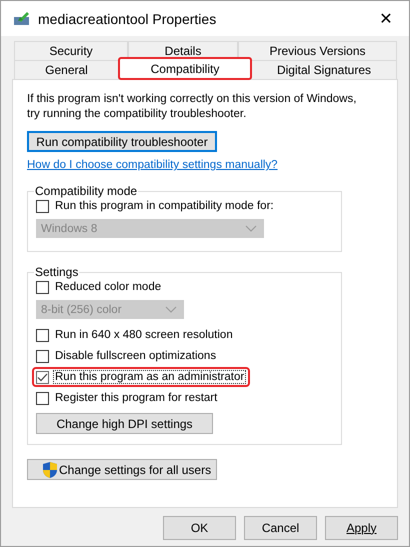 The height and width of the screenshot is (547, 410). What do you see at coordinates (386, 19) in the screenshot?
I see `close-button: ✕` at bounding box center [386, 19].